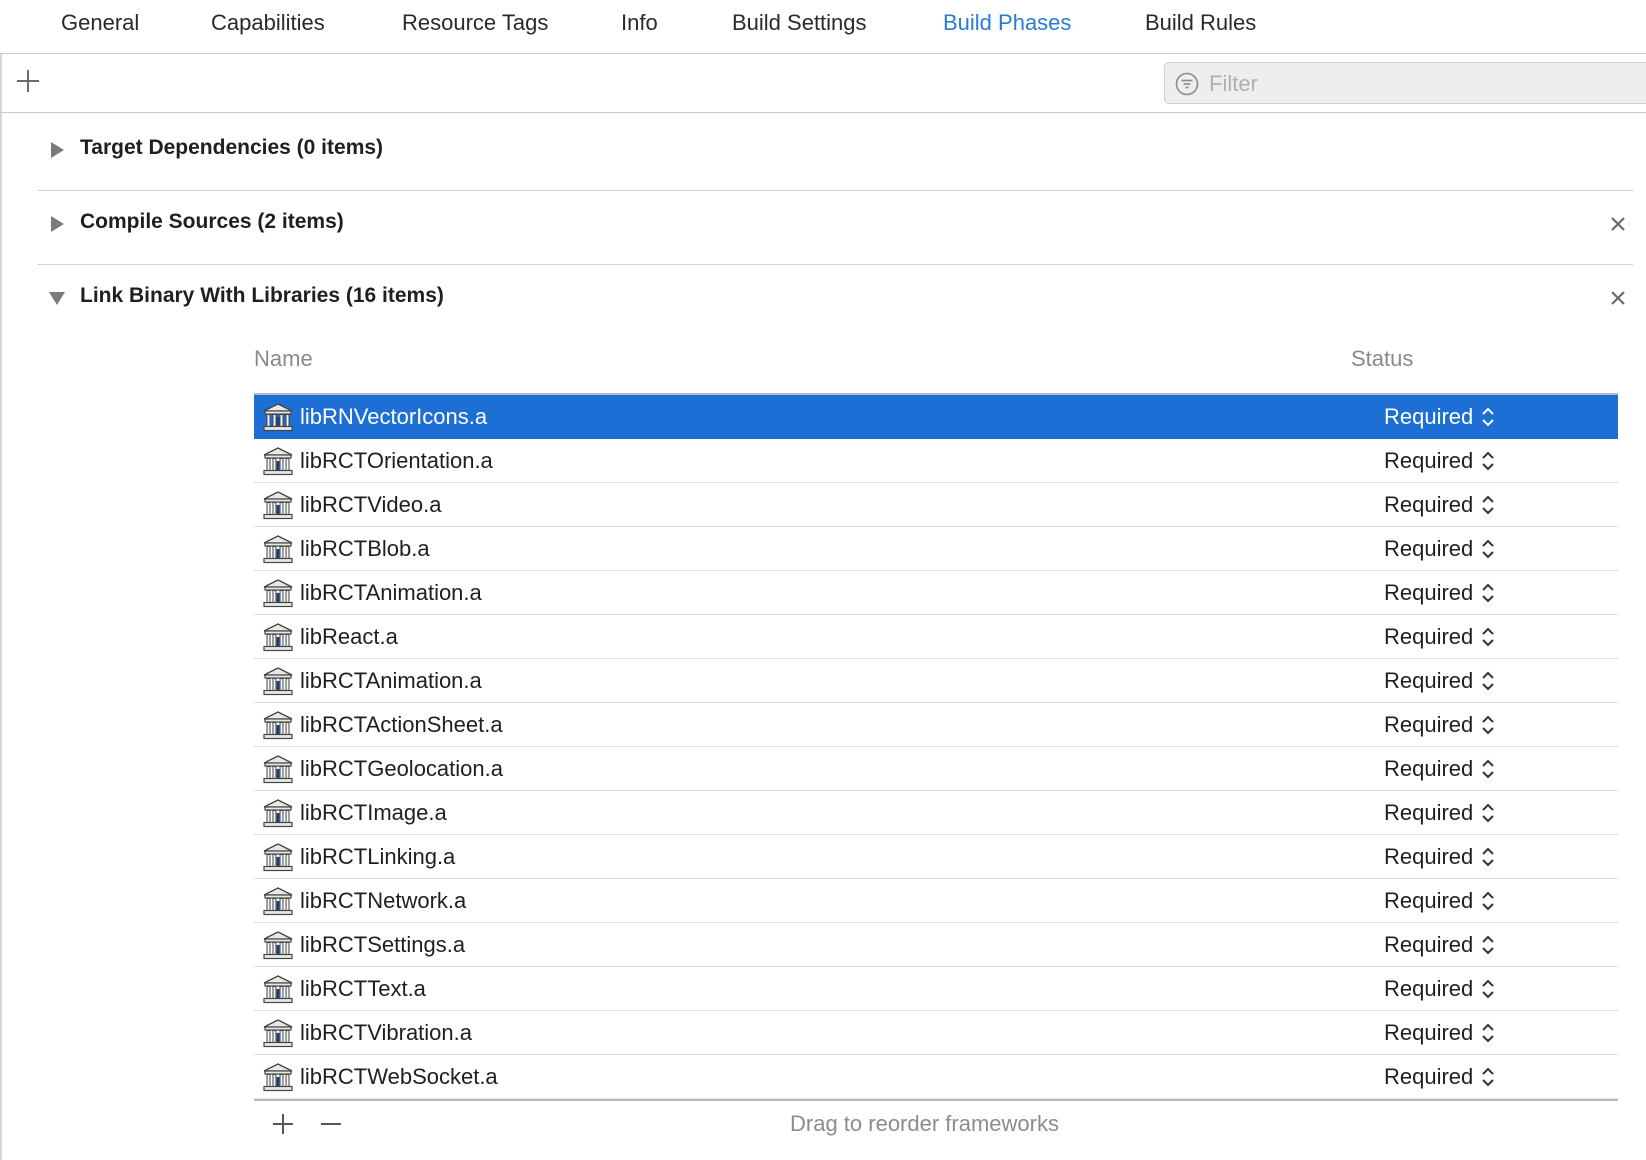 Image resolution: width=1646 pixels, height=1160 pixels. Describe the element at coordinates (212, 222) in the screenshot. I see `phase-title: Compile Sources (2 items)` at that location.